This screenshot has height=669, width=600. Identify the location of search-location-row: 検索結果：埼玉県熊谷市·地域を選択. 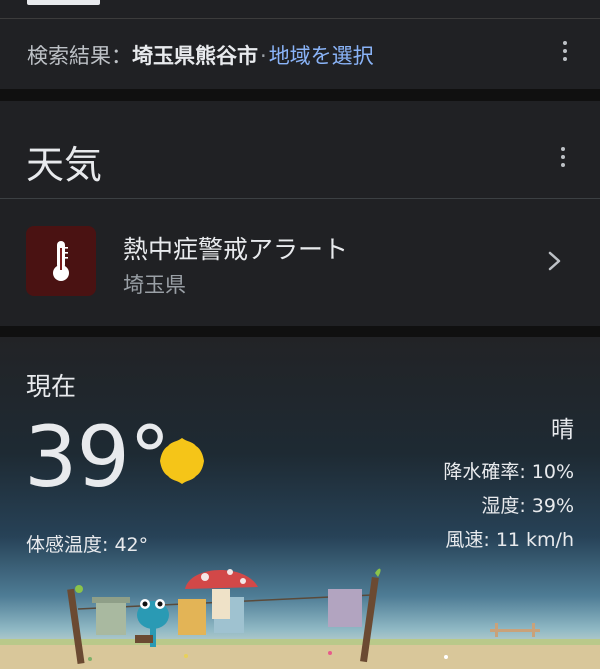
(300, 54).